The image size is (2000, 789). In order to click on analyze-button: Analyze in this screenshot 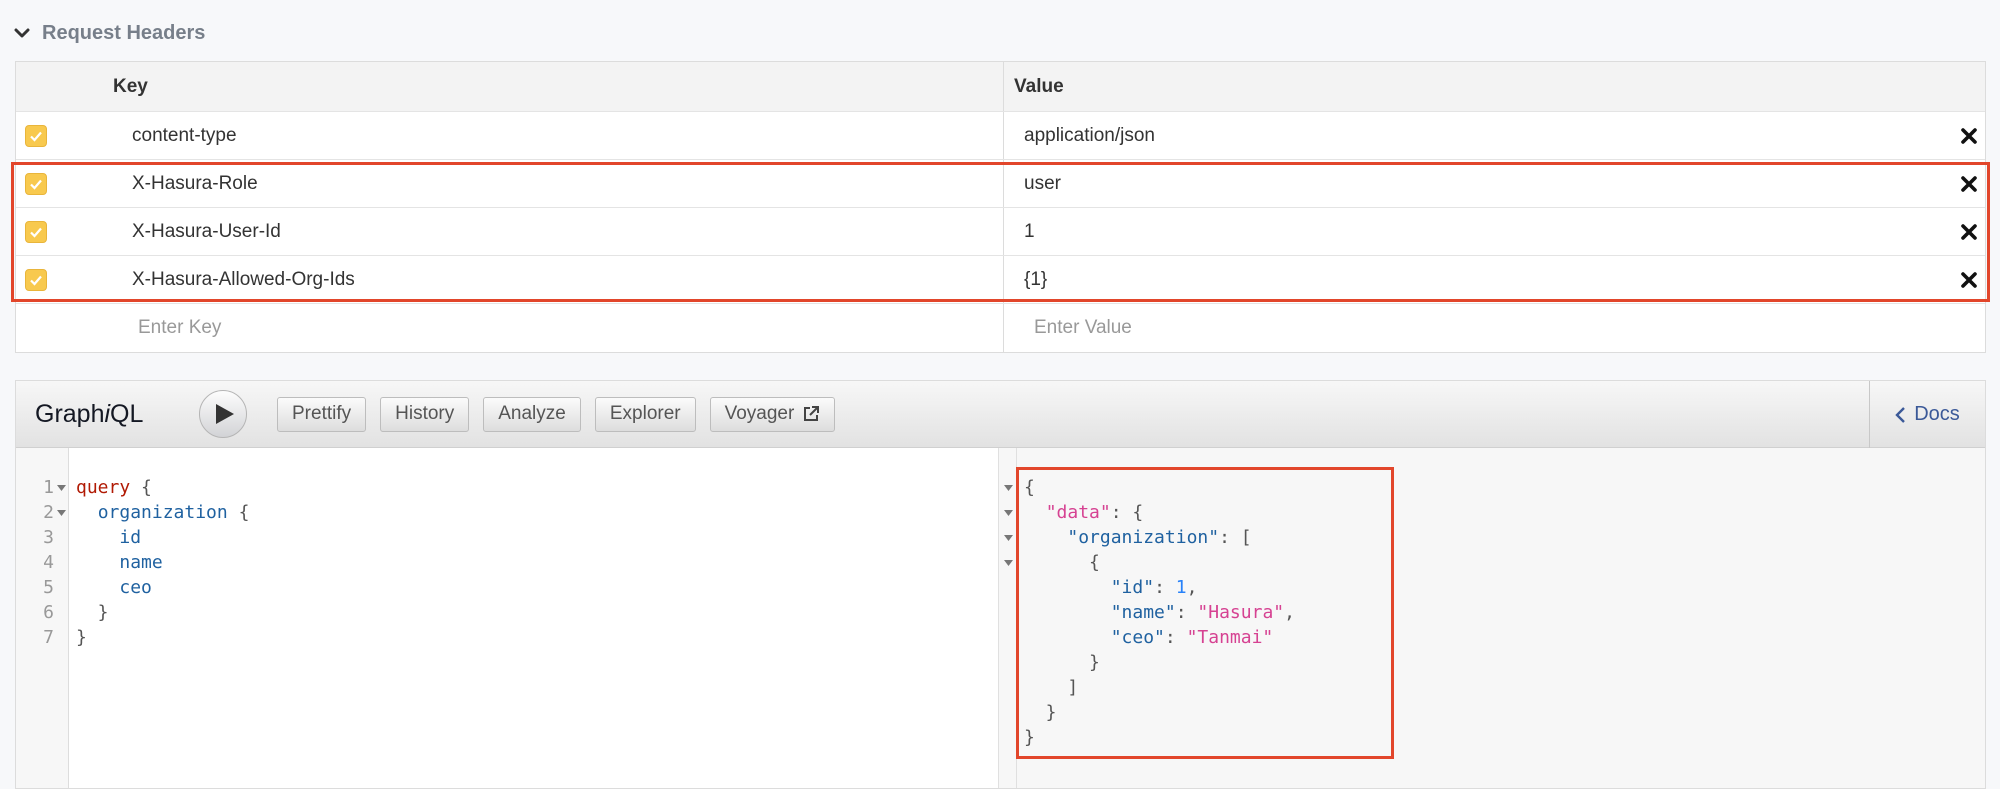, I will do `click(532, 414)`.